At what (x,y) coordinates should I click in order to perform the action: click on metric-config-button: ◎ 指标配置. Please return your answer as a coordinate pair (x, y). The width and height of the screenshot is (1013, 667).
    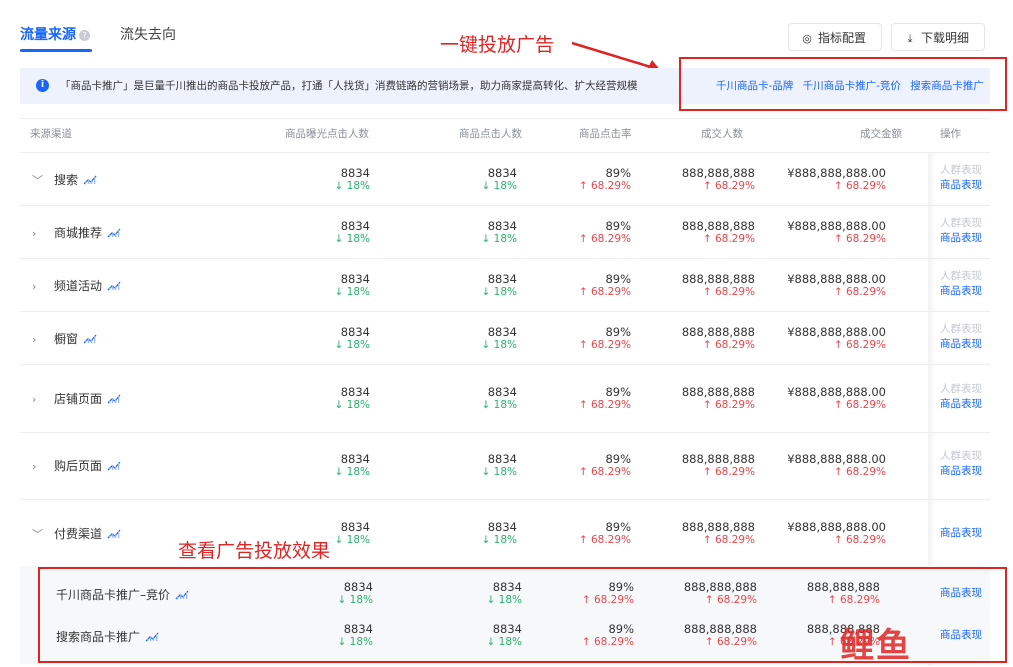
    Looking at the image, I should click on (835, 37).